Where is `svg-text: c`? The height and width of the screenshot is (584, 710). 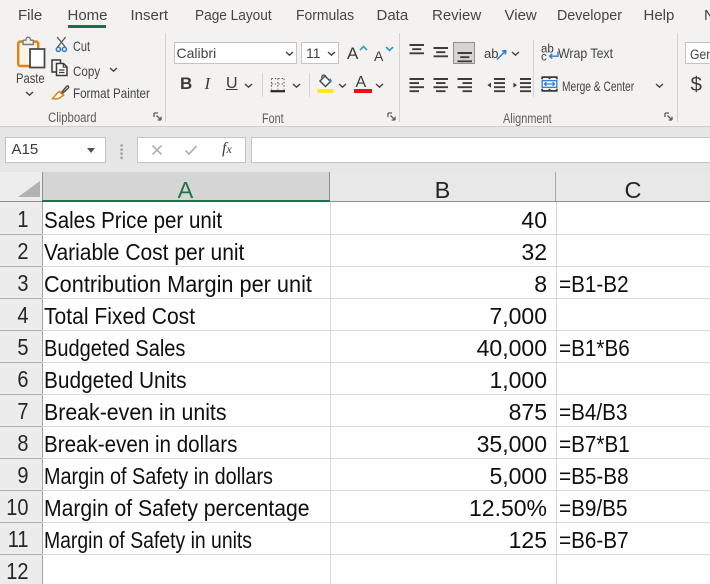
svg-text: c is located at coordinates (544, 58).